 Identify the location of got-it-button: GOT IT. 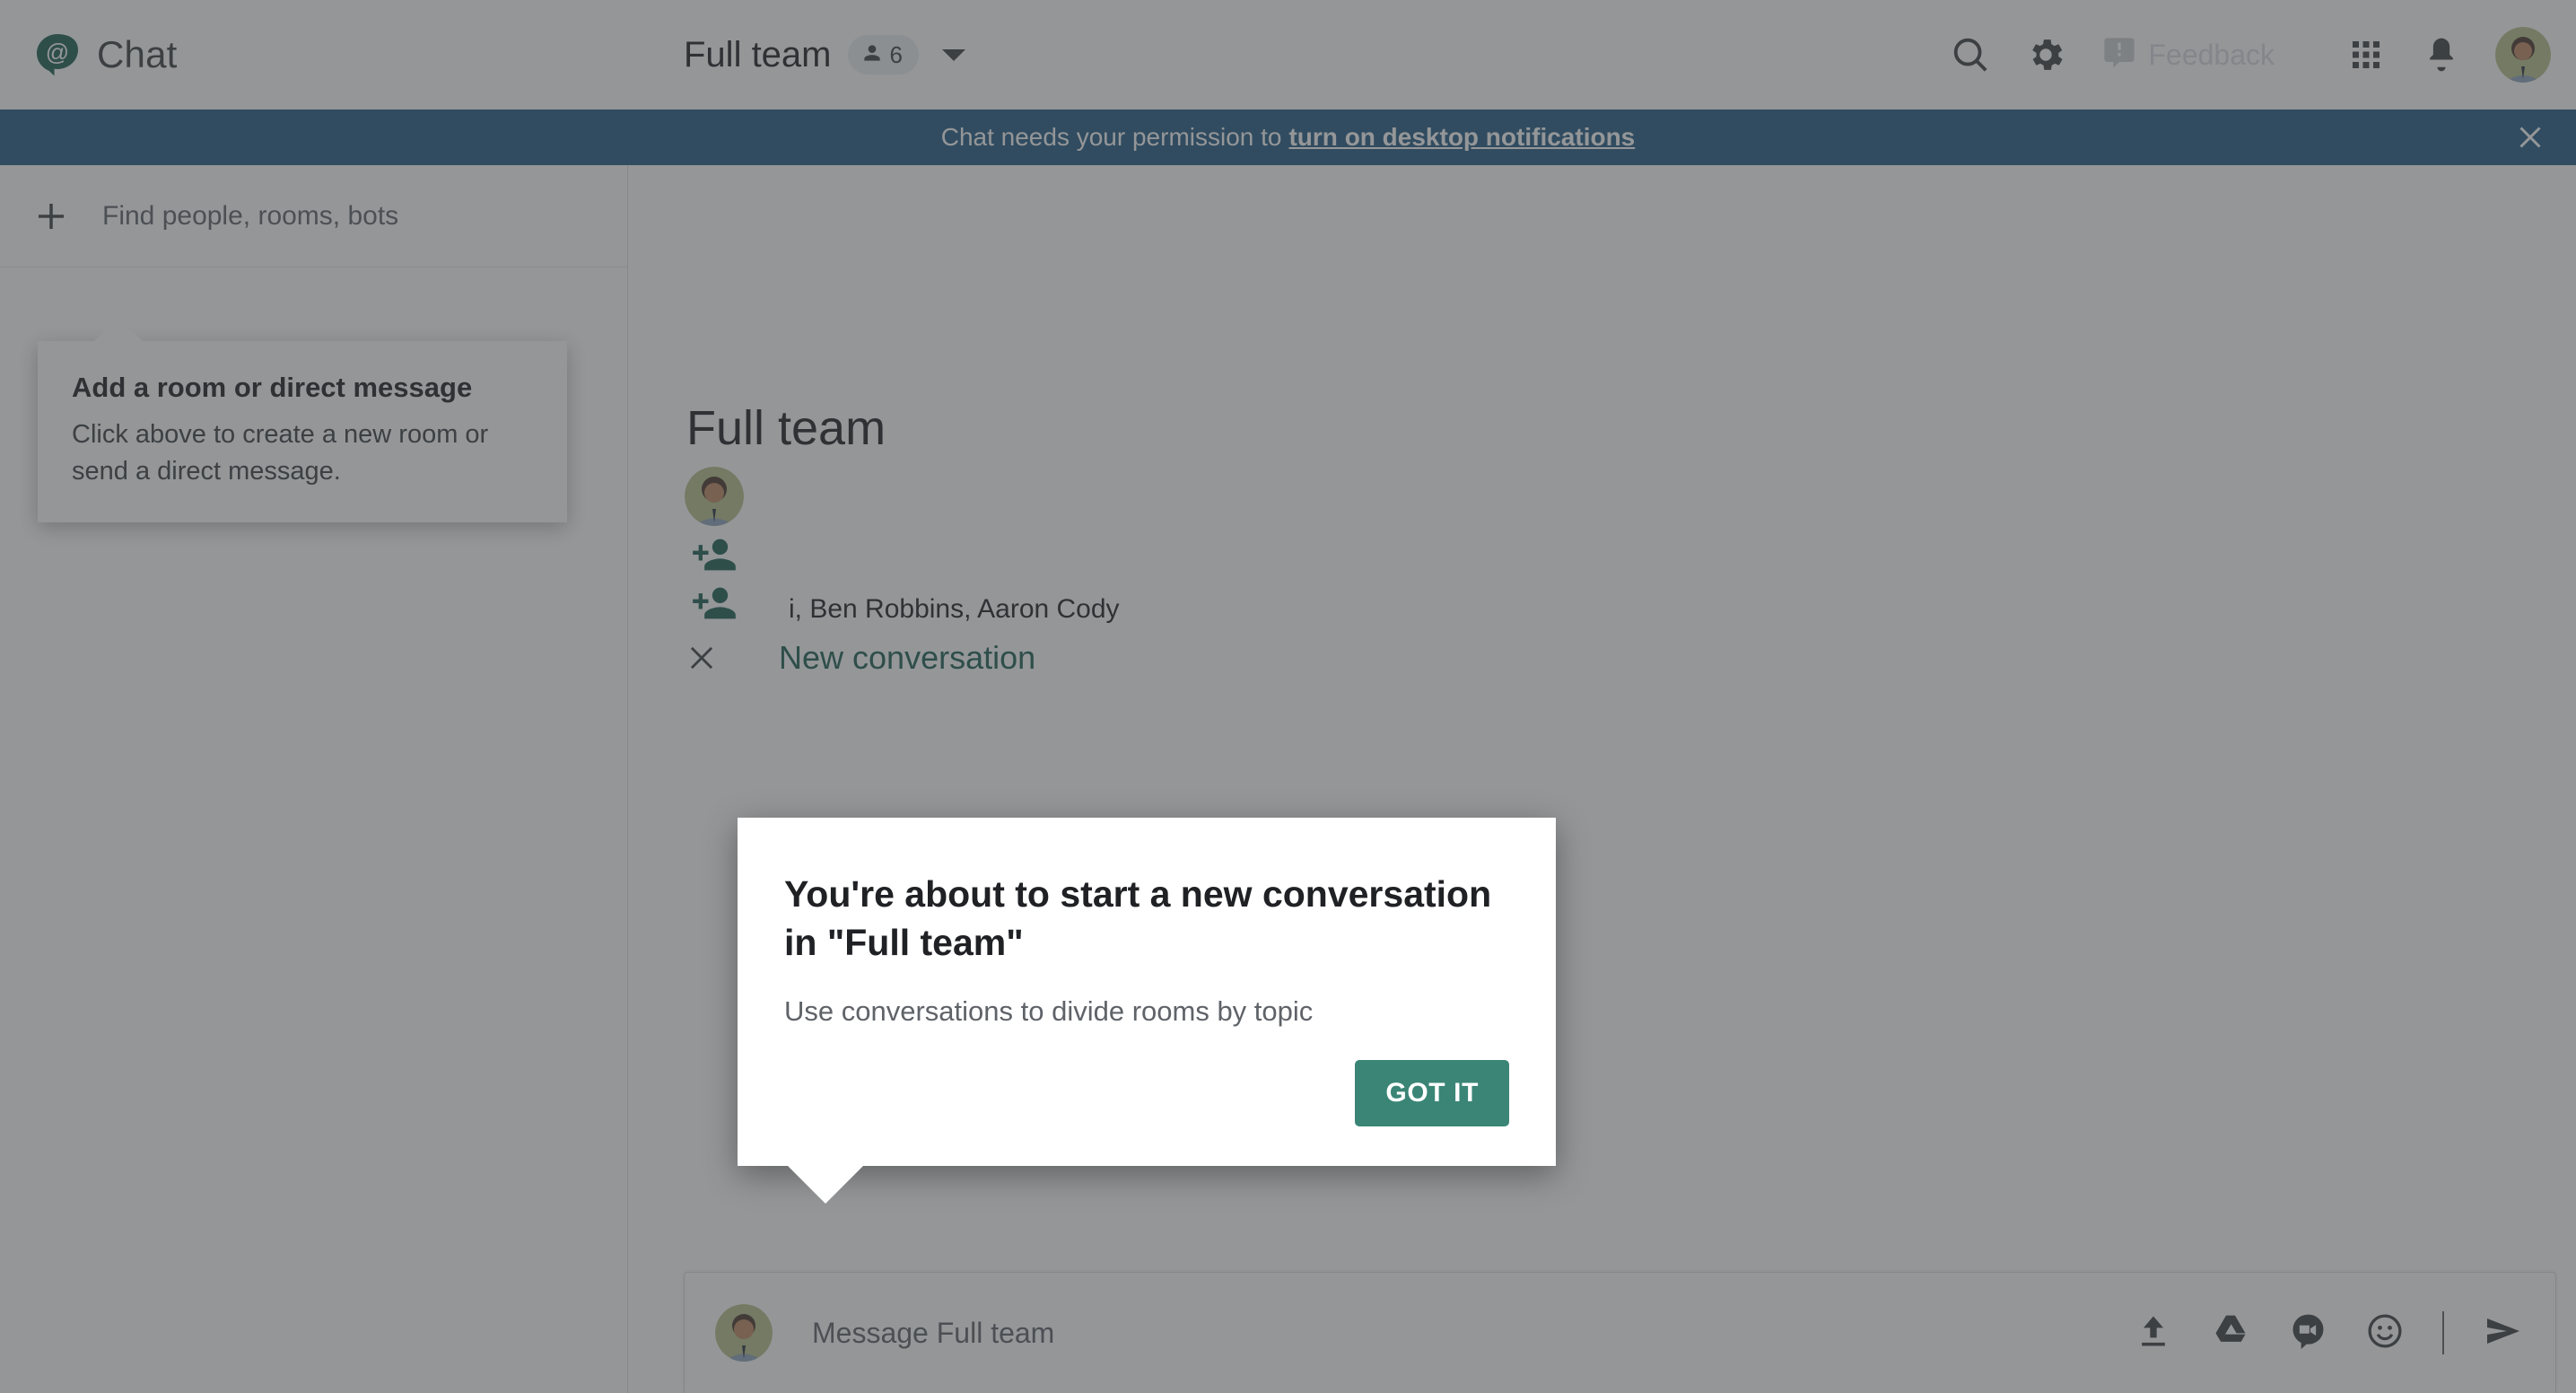
(1432, 1093).